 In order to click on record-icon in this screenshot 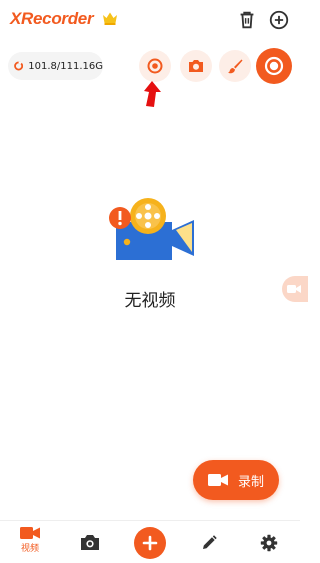, I will do `click(155, 66)`.